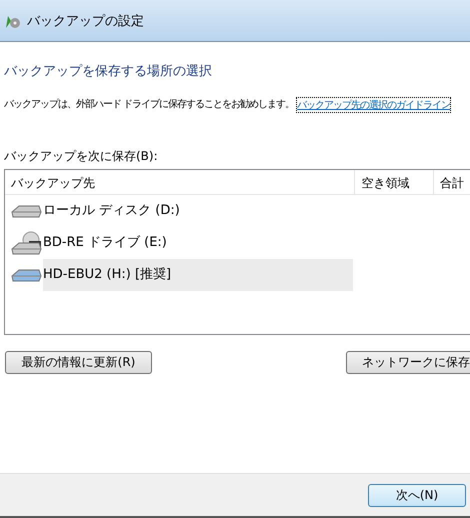 This screenshot has height=518, width=470. What do you see at coordinates (149, 105) in the screenshot?
I see `description-text: バックアップは、外部ハード ドライブに保存することをお勧めします。` at bounding box center [149, 105].